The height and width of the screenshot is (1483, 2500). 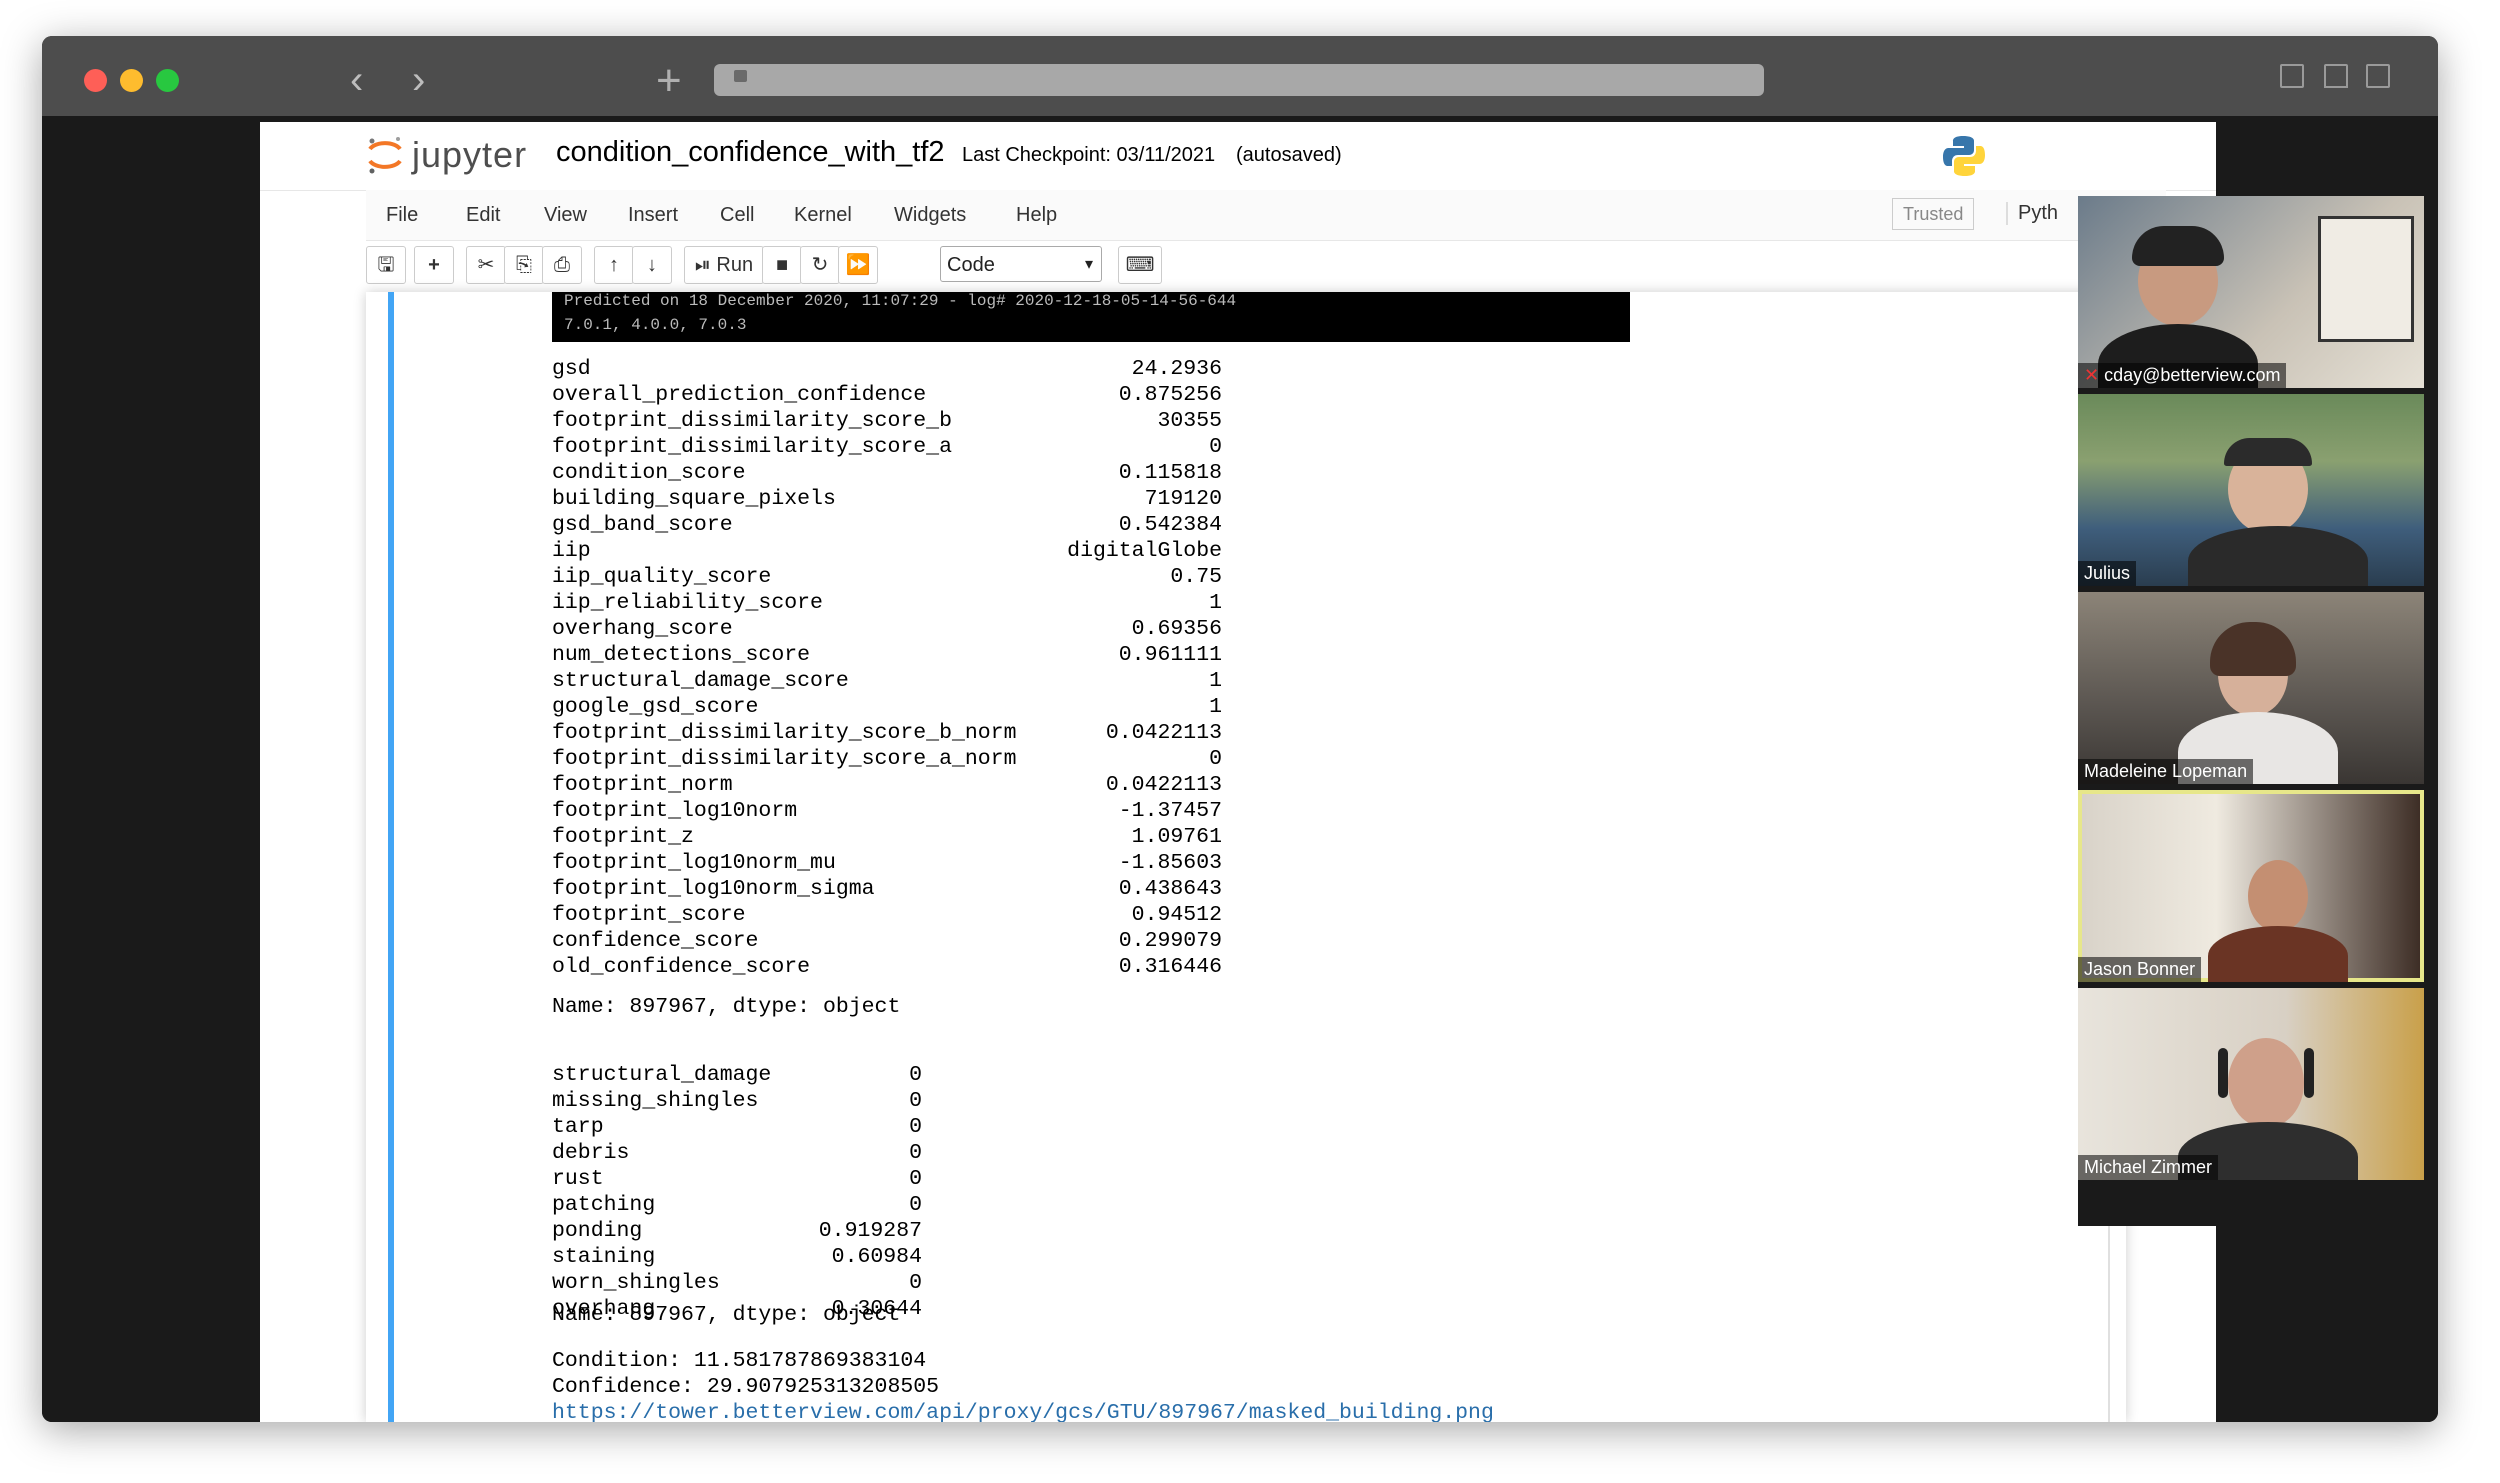 I want to click on series-key: google_gsd_score, so click(x=655, y=707).